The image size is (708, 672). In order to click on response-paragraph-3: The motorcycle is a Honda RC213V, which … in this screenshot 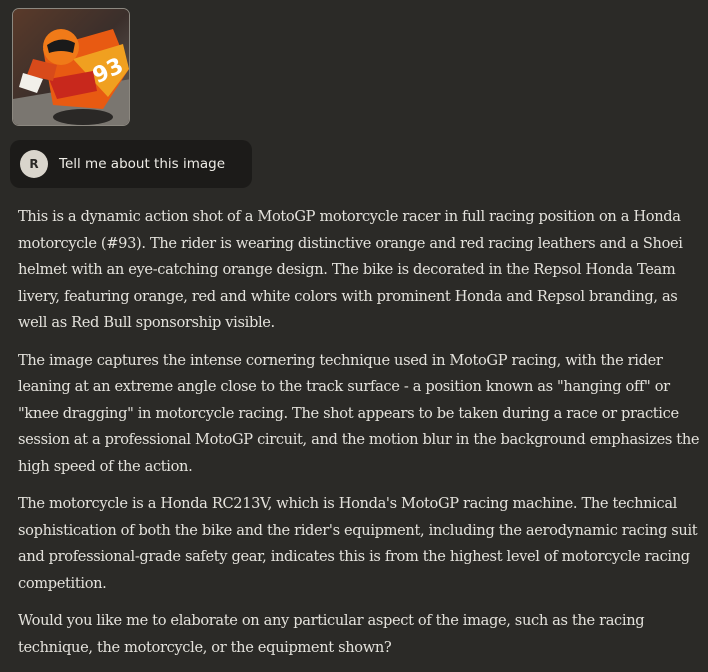, I will do `click(358, 543)`.